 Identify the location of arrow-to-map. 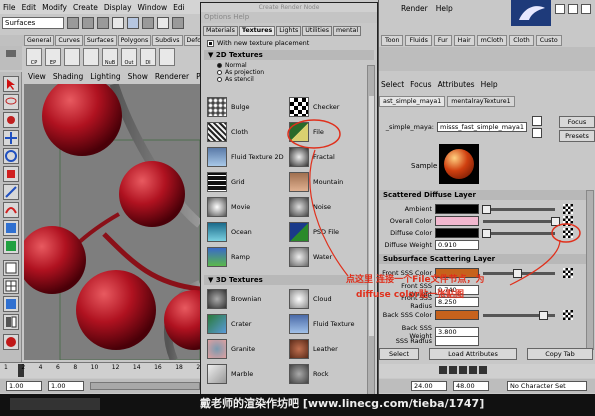
(535, 262).